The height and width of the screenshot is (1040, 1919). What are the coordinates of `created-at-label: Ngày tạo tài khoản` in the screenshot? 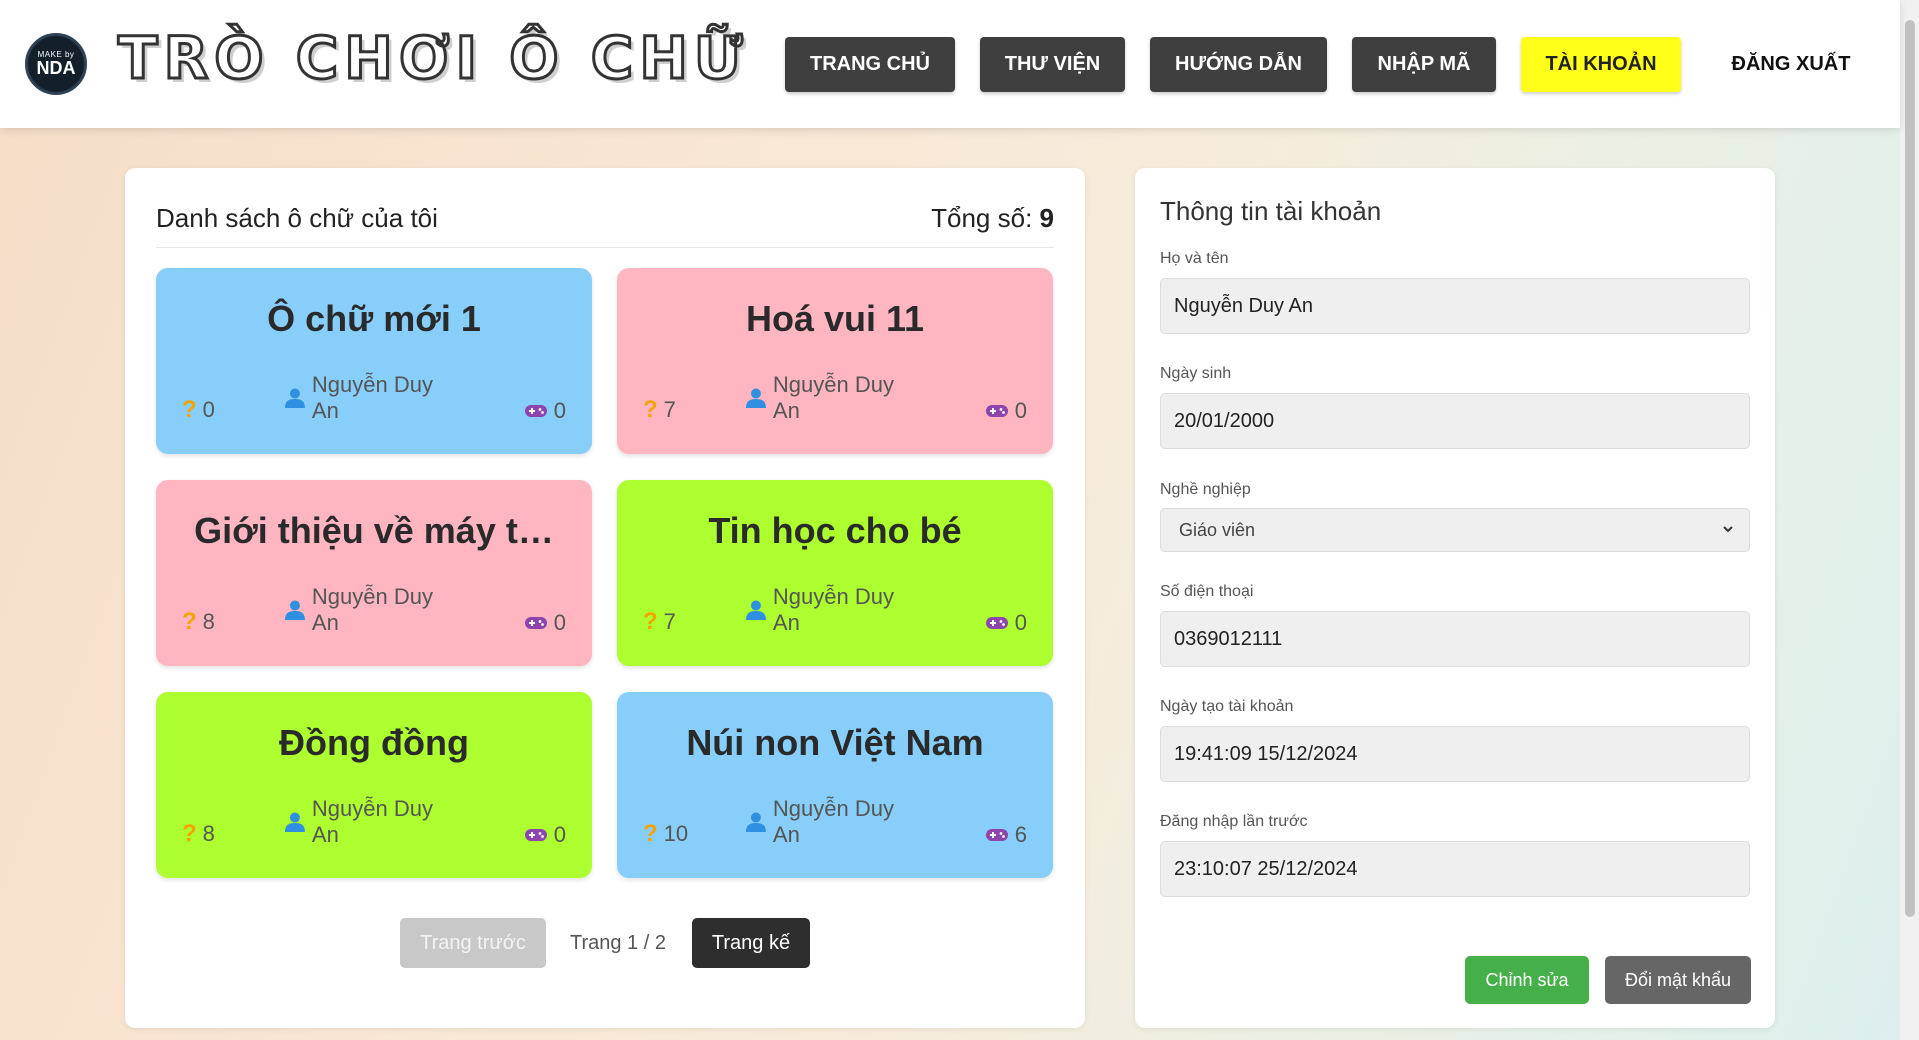 It's located at (1227, 706).